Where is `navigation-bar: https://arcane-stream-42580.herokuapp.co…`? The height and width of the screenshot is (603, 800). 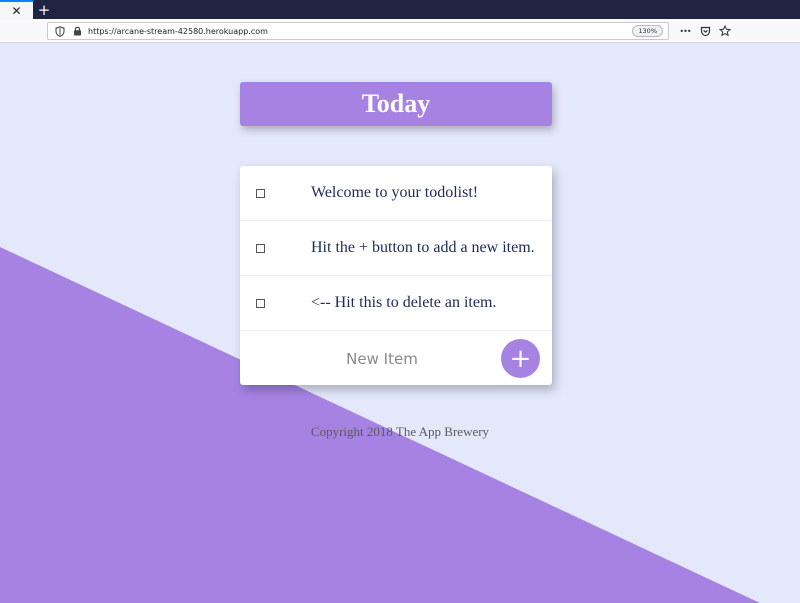 navigation-bar: https://arcane-stream-42580.herokuapp.co… is located at coordinates (400, 31).